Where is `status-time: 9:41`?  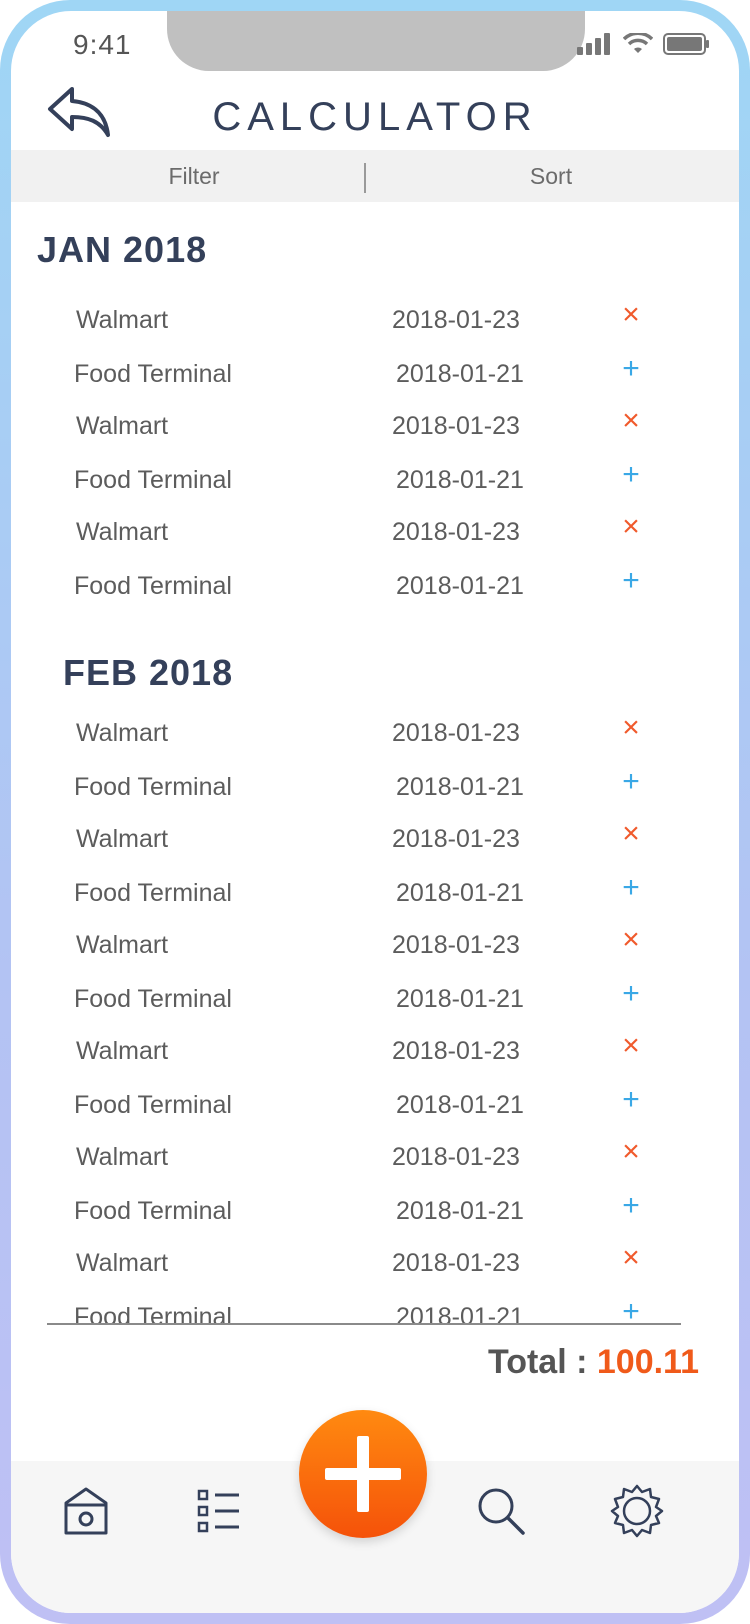 status-time: 9:41 is located at coordinates (102, 44).